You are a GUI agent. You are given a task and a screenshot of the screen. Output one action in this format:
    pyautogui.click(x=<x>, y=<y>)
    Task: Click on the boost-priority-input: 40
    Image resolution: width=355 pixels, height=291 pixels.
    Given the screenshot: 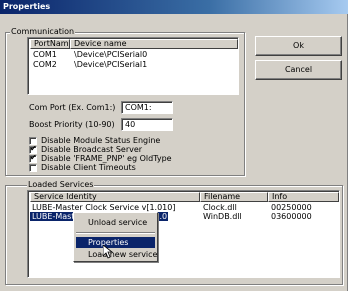 What is the action you would take?
    pyautogui.click(x=147, y=124)
    